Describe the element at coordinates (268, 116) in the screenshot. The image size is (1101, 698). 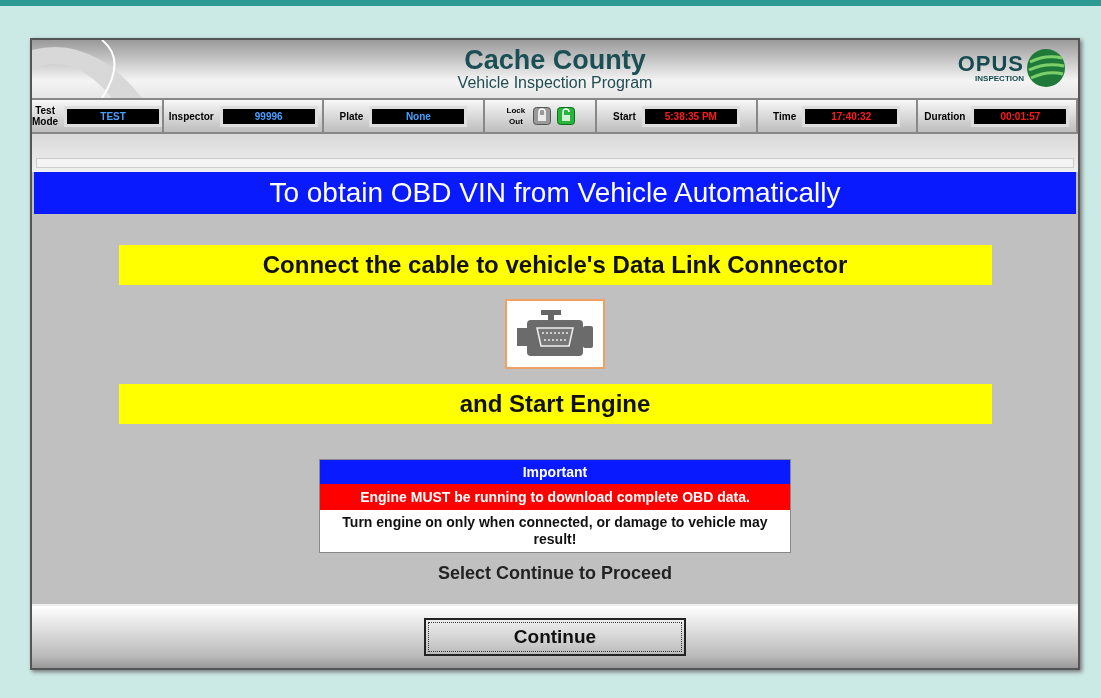
I see `status-display: 99996` at that location.